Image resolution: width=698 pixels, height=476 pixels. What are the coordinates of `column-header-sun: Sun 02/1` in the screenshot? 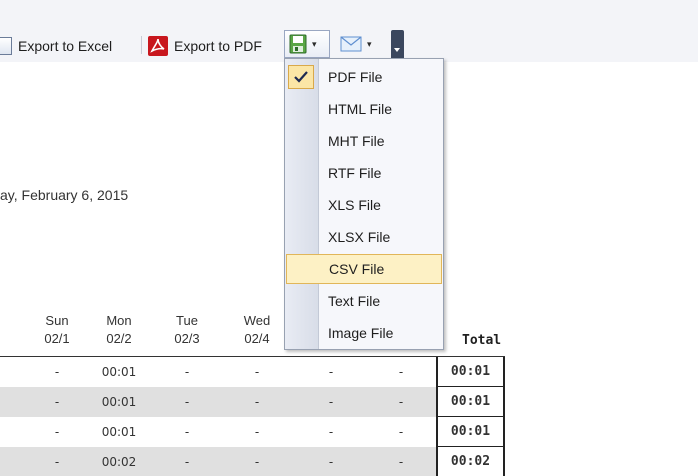 It's located at (57, 329).